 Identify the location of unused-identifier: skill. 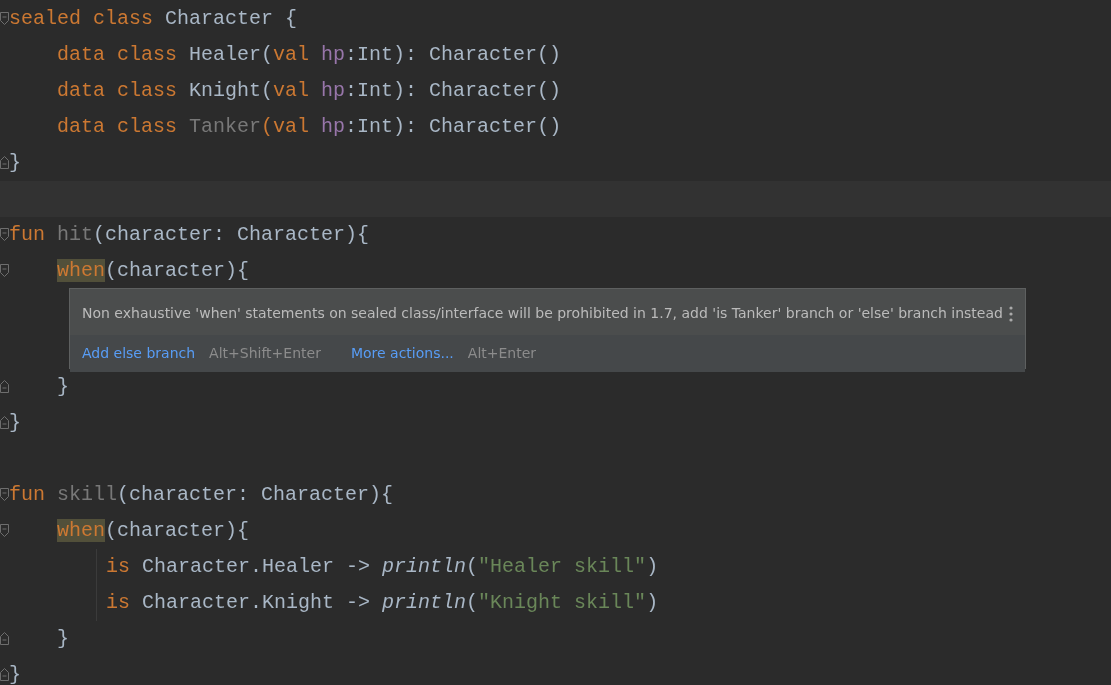
(87, 494).